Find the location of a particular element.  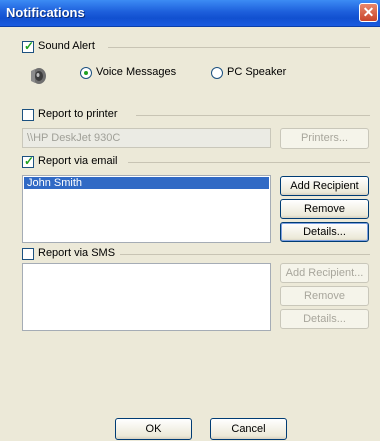

cancel-button: Cancel is located at coordinates (248, 429).